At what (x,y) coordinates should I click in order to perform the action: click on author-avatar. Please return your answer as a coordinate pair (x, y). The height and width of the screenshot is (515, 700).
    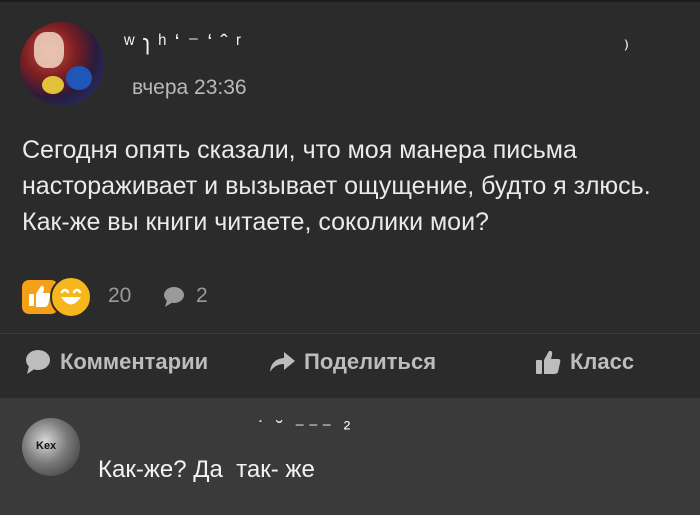
    Looking at the image, I should click on (62, 64).